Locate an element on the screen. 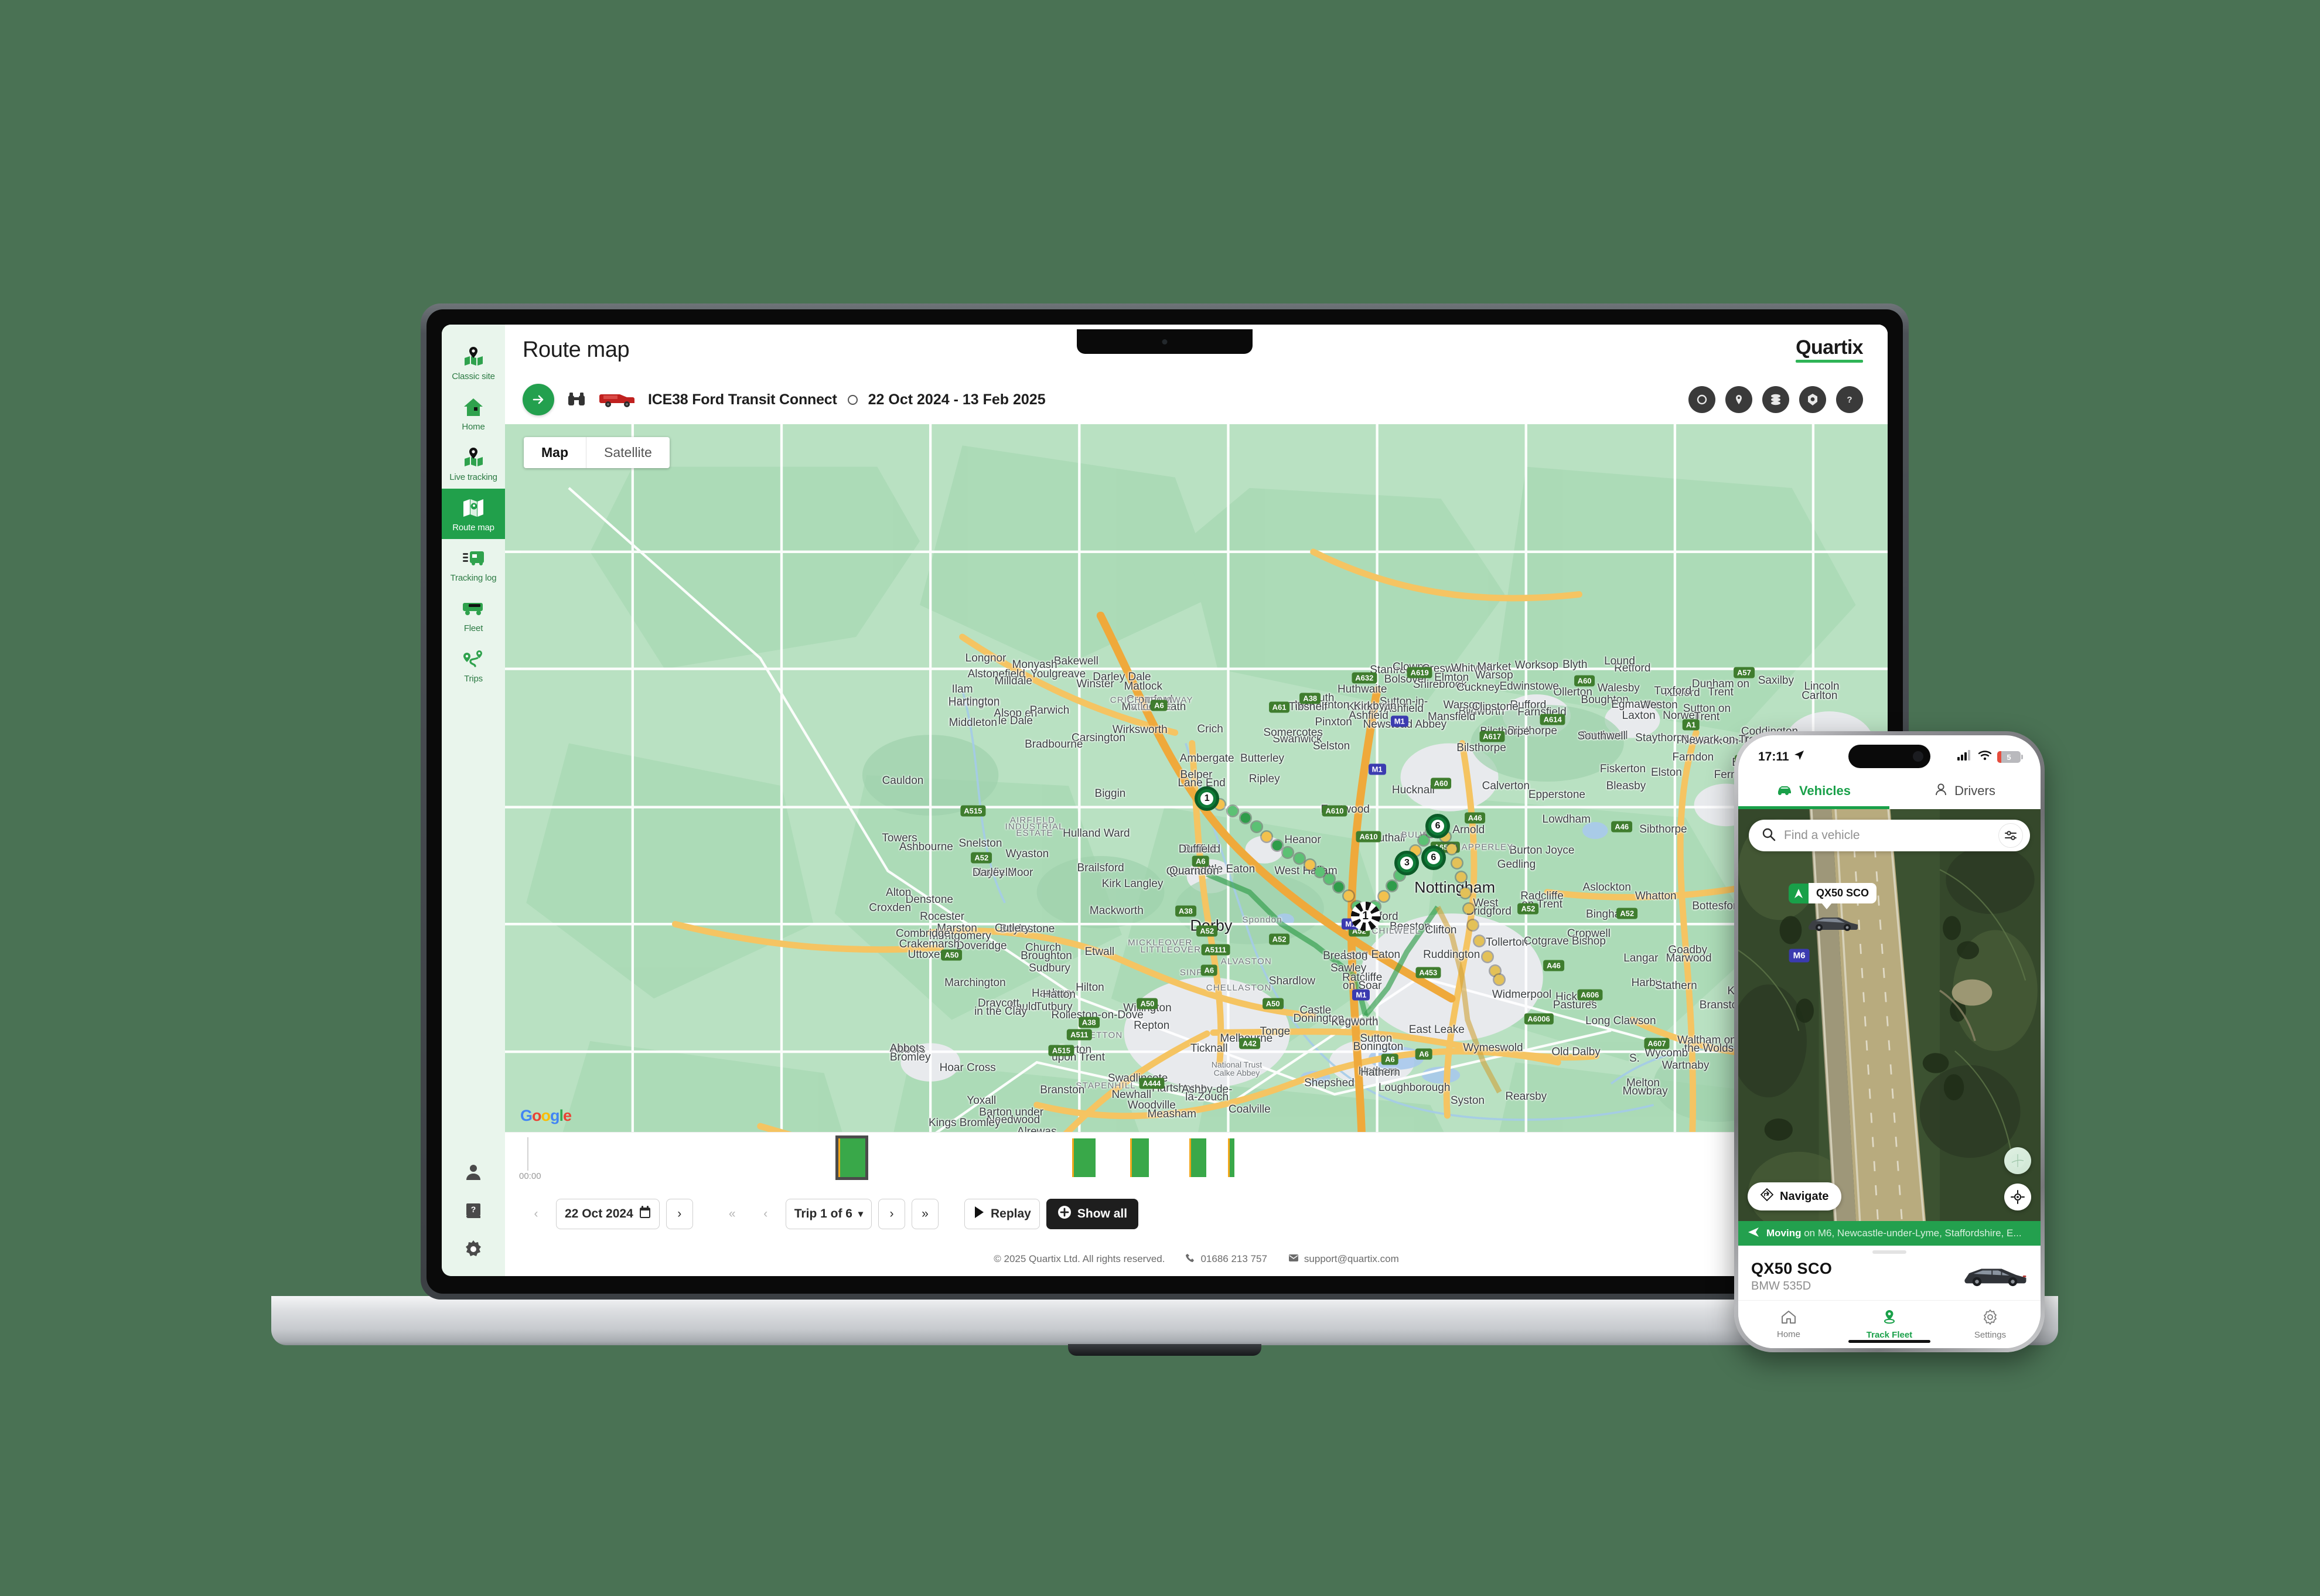 The height and width of the screenshot is (1596, 2320). settings-icon is located at coordinates (1812, 399).